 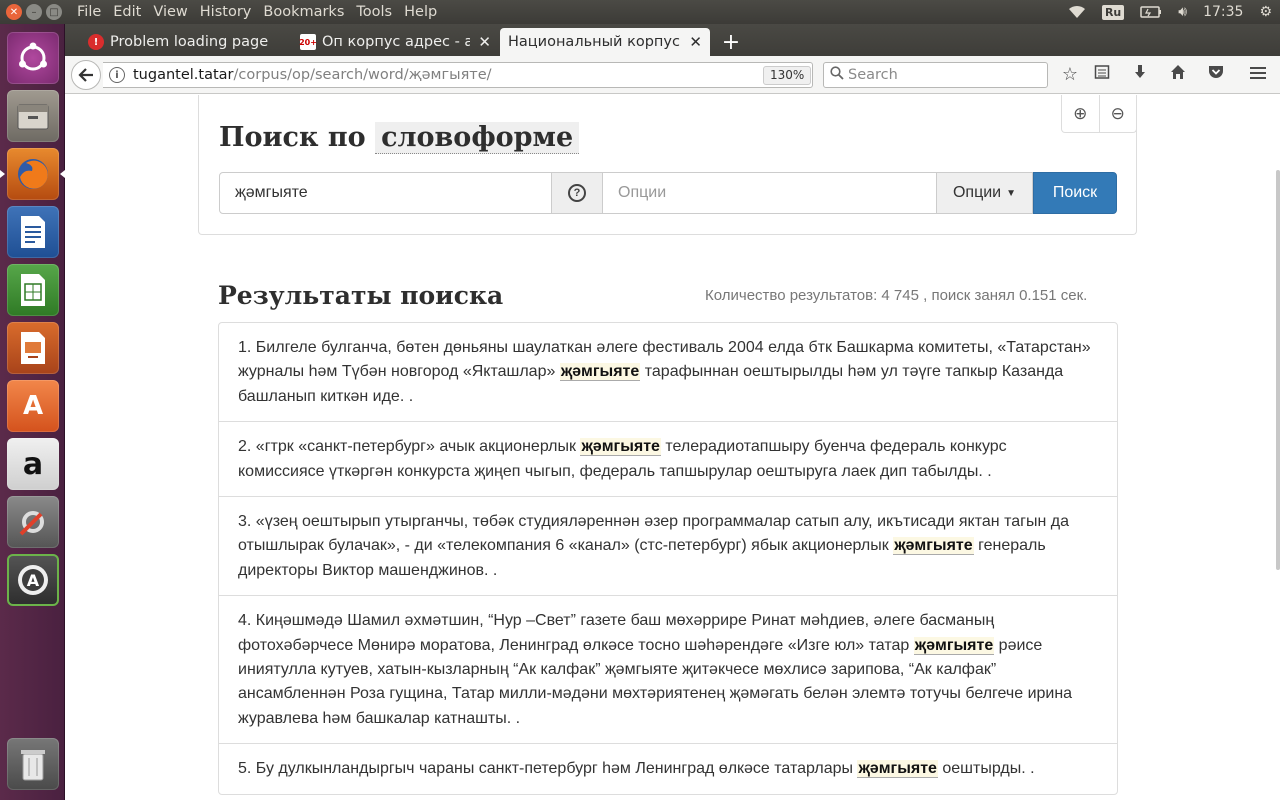 I want to click on search-heading: Поиск по словоформе, so click(x=399, y=138).